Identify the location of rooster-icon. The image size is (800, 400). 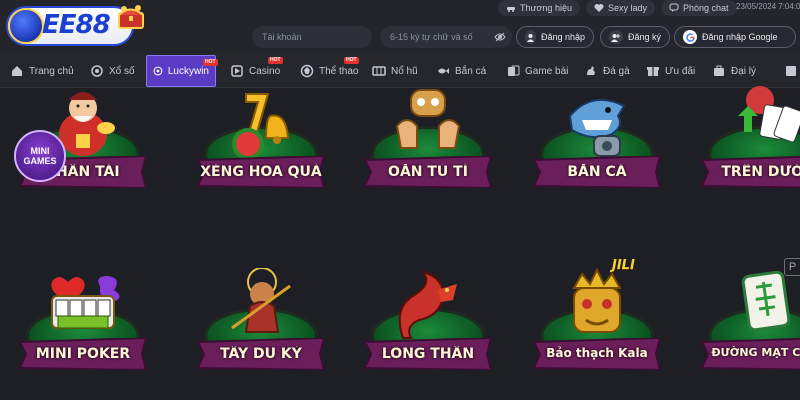
(591, 70).